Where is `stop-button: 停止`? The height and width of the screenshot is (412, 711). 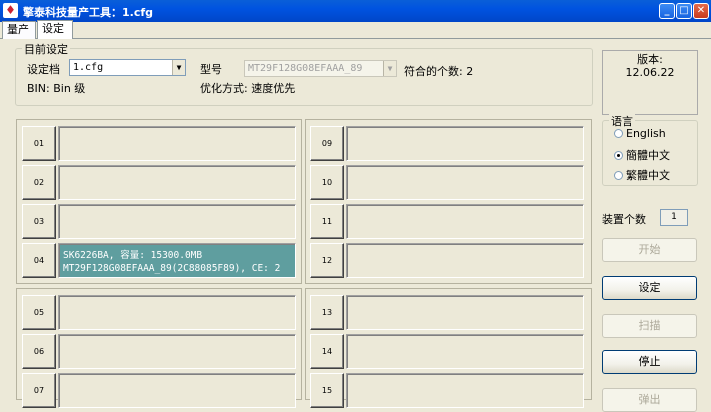 stop-button: 停止 is located at coordinates (649, 362).